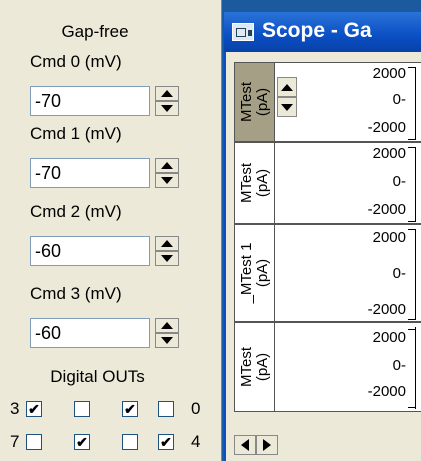 Image resolution: width=421 pixels, height=461 pixels. Describe the element at coordinates (267, 445) in the screenshot. I see `scroll-right-button` at that location.